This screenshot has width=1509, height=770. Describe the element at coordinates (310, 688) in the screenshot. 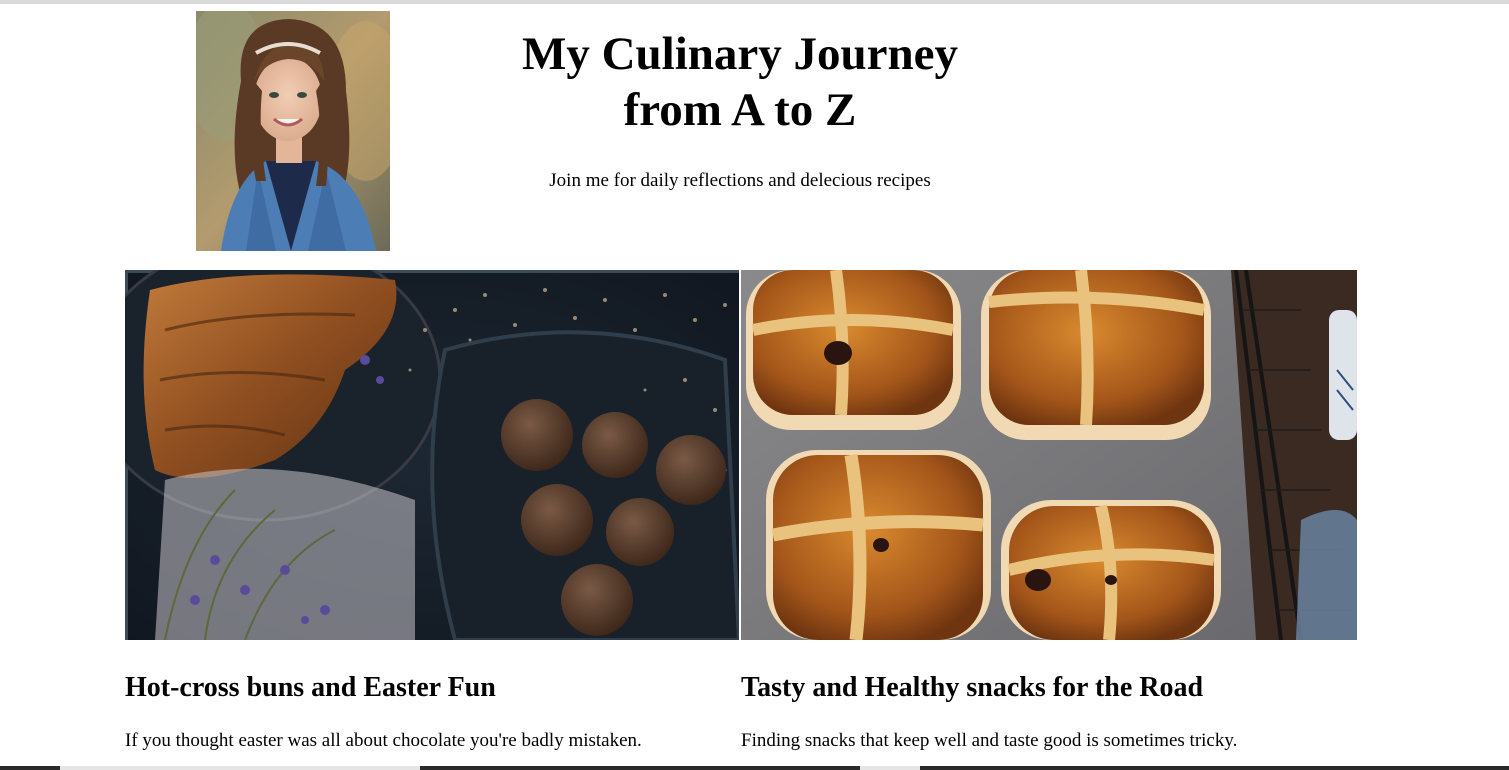

I see `post-title-hot-cross-buns: Hot-cross buns and Easter Fun` at that location.